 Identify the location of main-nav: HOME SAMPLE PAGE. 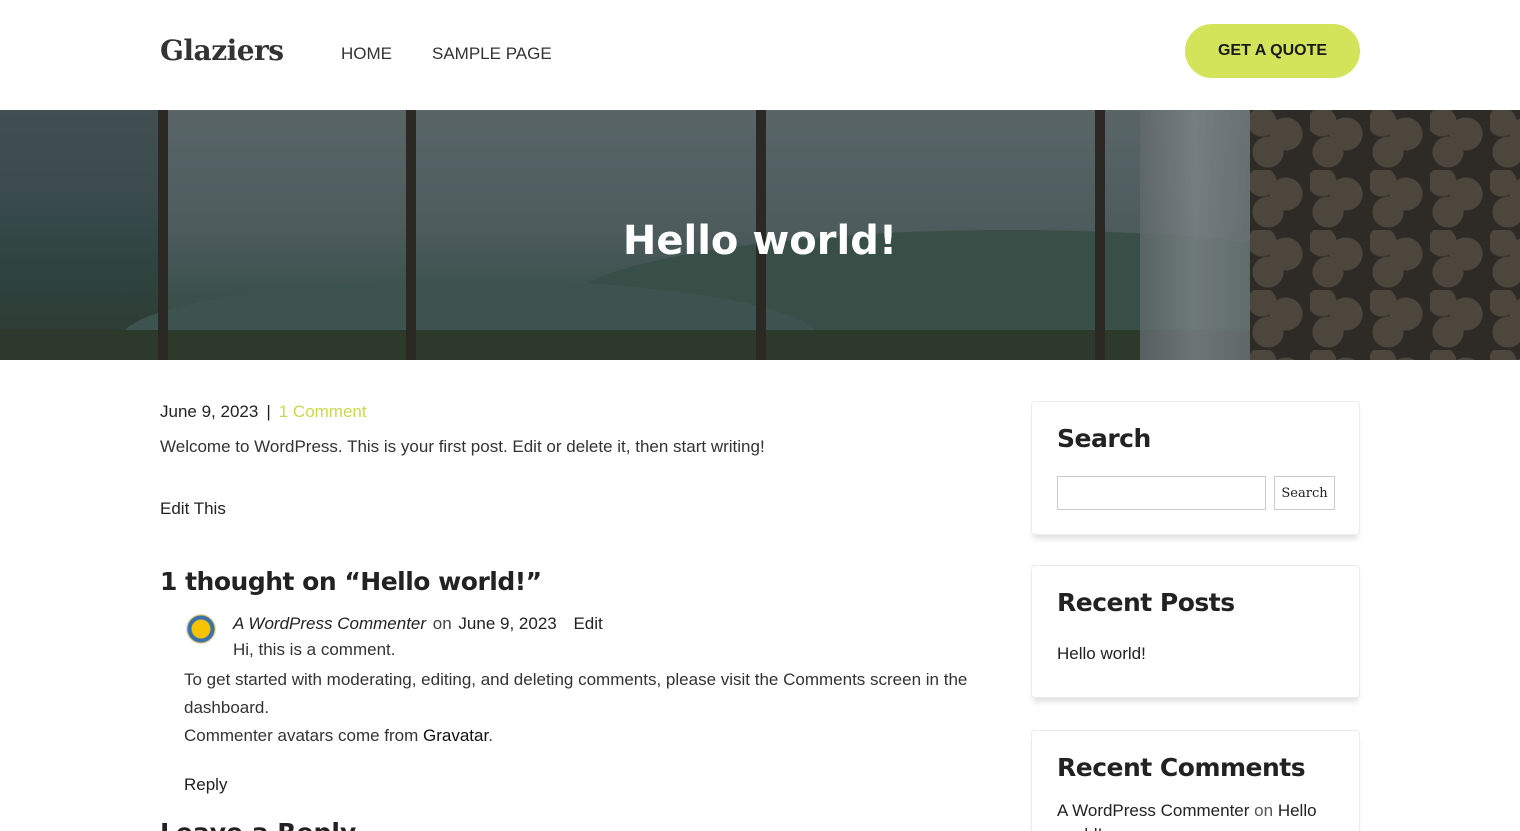
(446, 54).